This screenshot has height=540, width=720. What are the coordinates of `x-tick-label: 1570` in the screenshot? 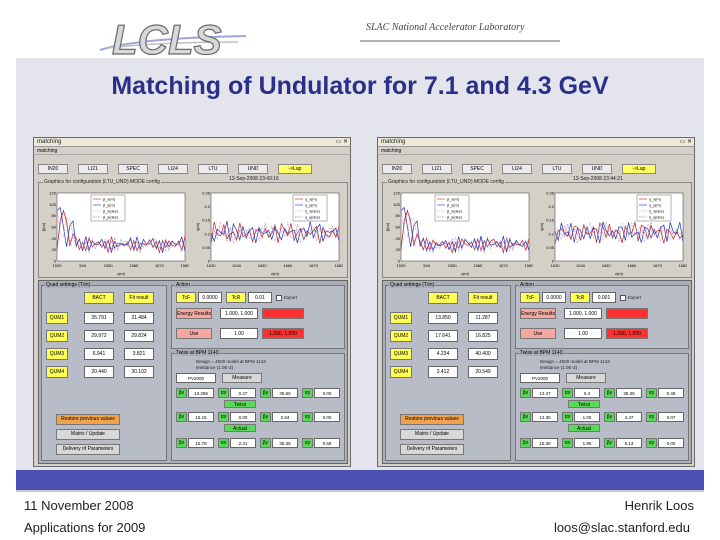 It's located at (160, 265).